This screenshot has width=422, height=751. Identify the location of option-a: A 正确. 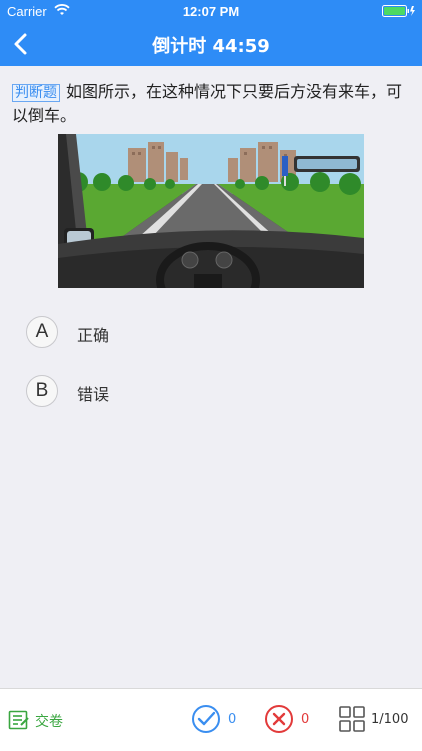
(176, 333).